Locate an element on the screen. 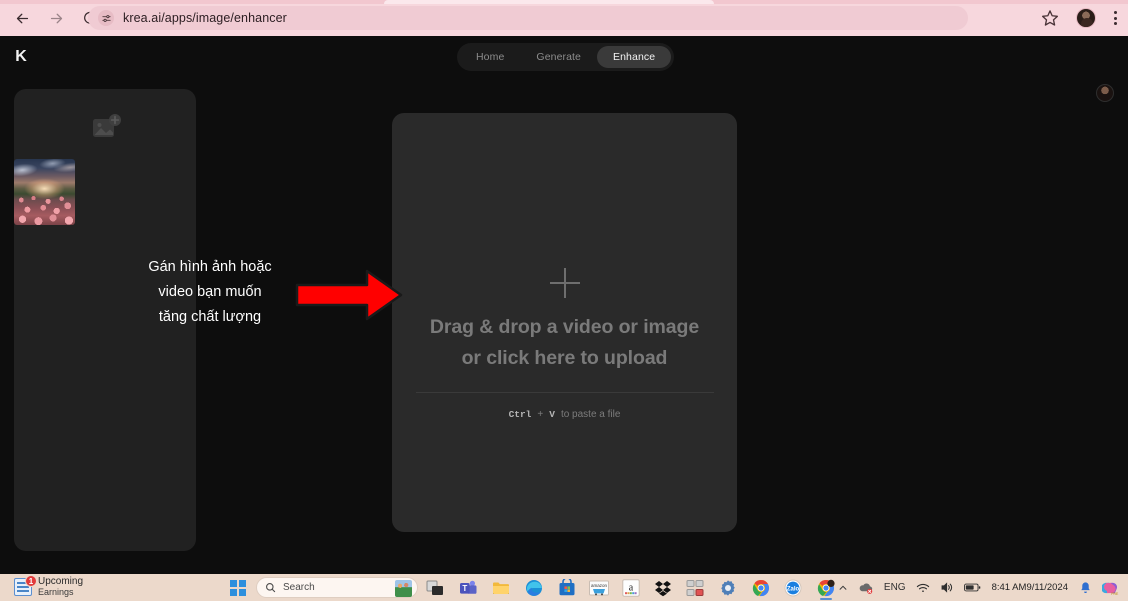 The image size is (1128, 601). taskbar-widget-upcoming-earnings: 1 Upcoming Earnings is located at coordinates (48, 586).